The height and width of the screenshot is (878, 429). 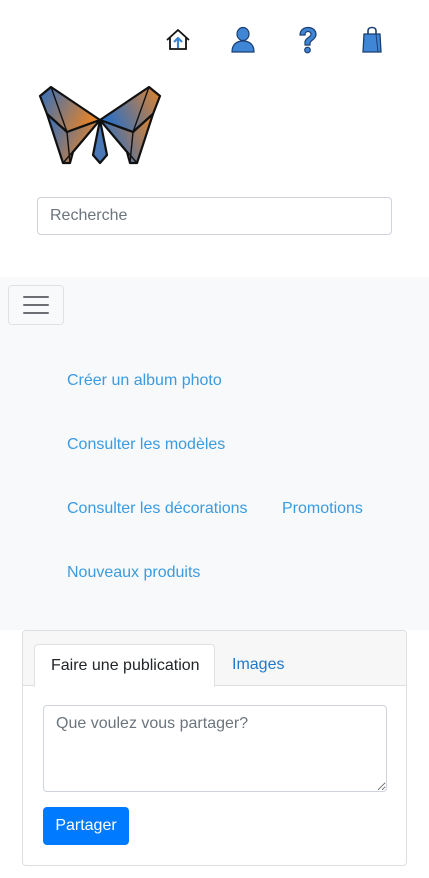 I want to click on search-box, so click(x=214, y=216).